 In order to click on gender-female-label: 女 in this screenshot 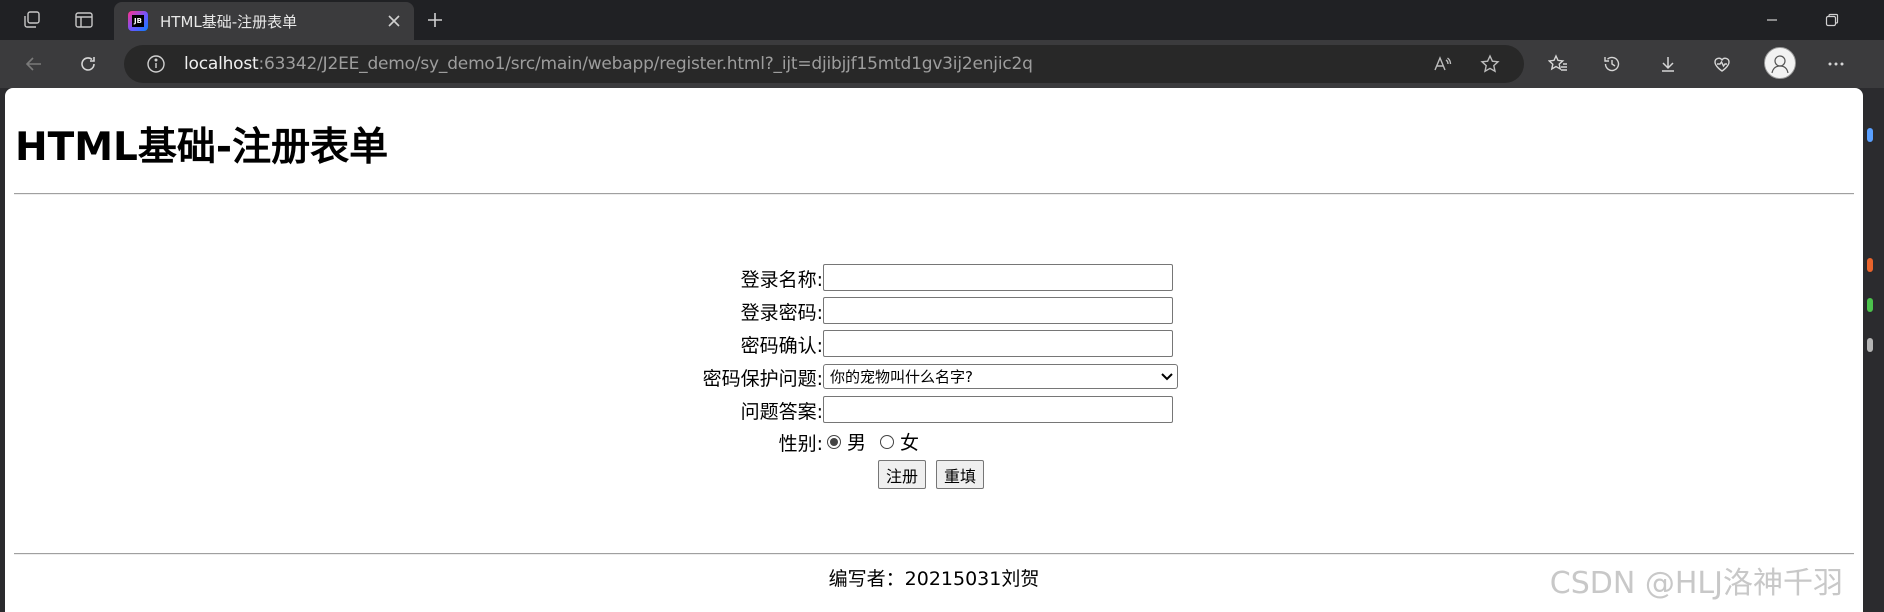, I will do `click(909, 441)`.